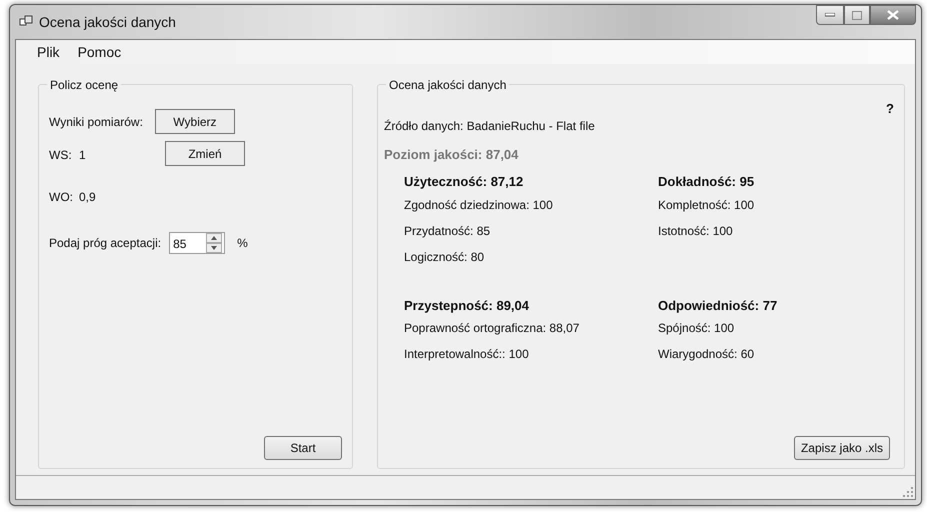 The height and width of the screenshot is (517, 927). What do you see at coordinates (105, 243) in the screenshot?
I see `field-label: Podaj próg aceptacji:` at bounding box center [105, 243].